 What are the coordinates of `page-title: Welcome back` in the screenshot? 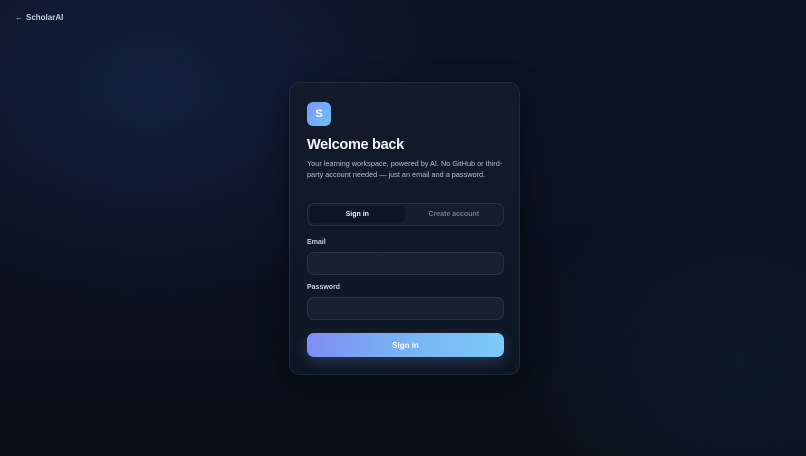 It's located at (355, 145).